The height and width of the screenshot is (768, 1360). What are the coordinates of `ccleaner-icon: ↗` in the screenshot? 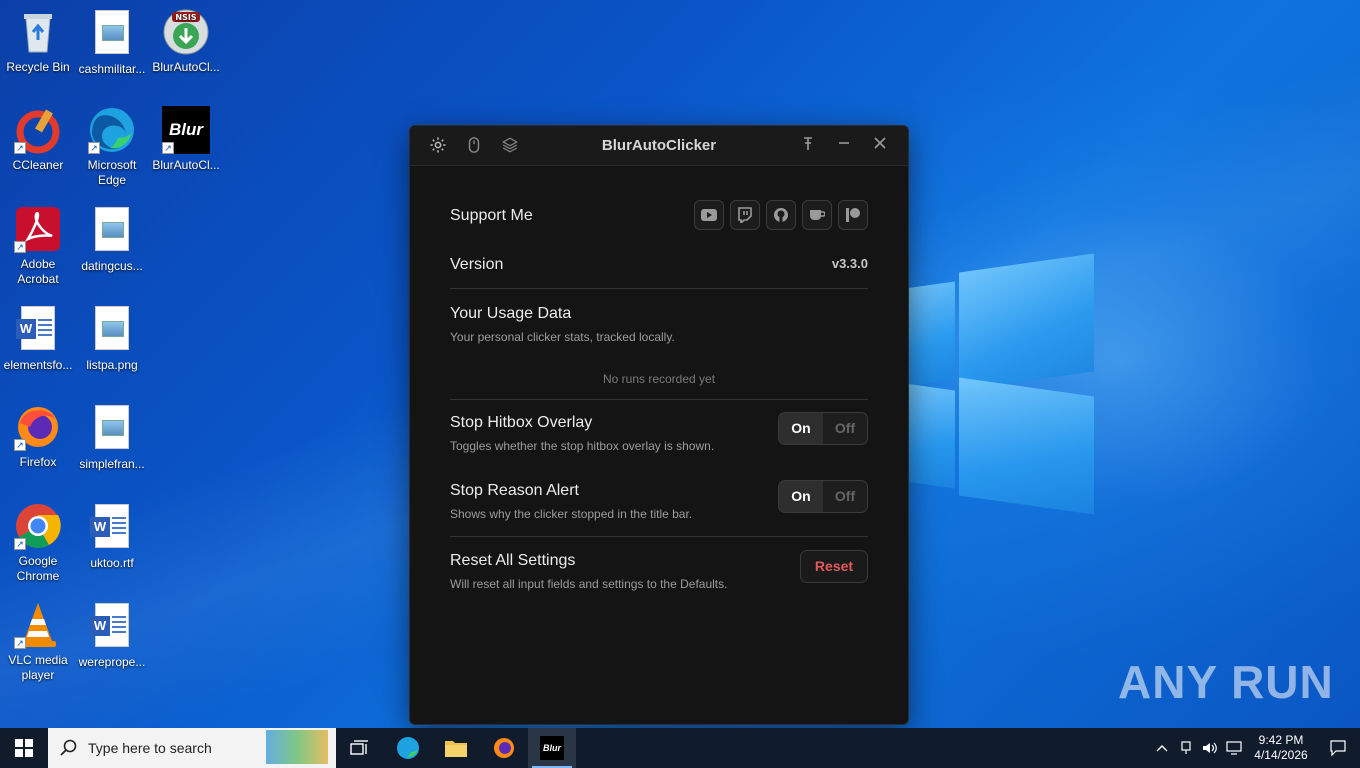 It's located at (38, 130).